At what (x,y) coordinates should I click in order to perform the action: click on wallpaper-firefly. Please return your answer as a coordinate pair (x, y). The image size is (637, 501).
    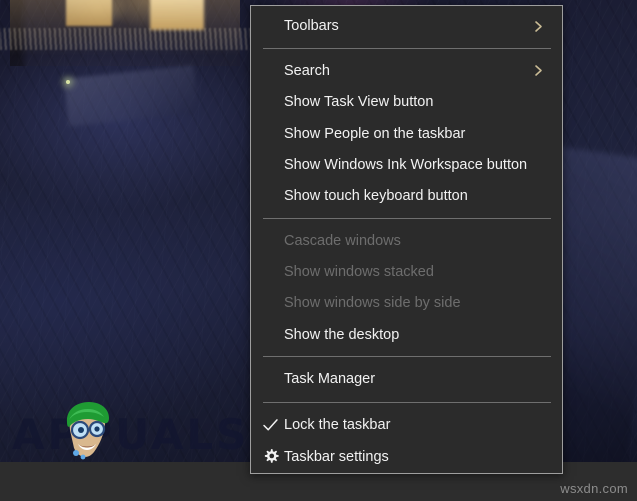
    Looking at the image, I should click on (68, 82).